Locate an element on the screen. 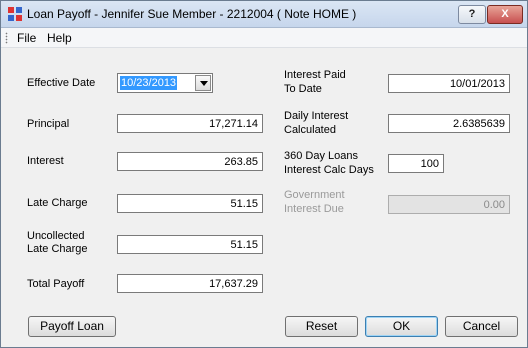 The image size is (528, 348). payoff-loan-button: Payoff Loan is located at coordinates (72, 326).